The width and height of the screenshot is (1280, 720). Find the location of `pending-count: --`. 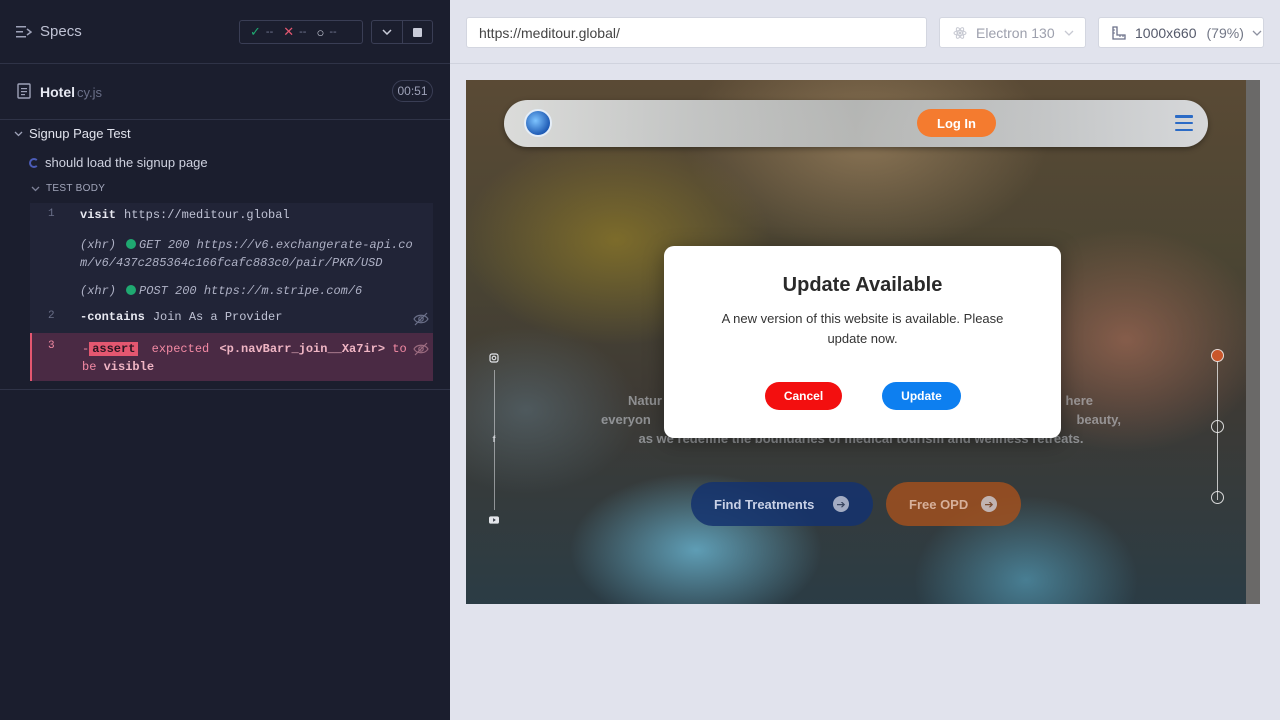

pending-count: -- is located at coordinates (333, 32).